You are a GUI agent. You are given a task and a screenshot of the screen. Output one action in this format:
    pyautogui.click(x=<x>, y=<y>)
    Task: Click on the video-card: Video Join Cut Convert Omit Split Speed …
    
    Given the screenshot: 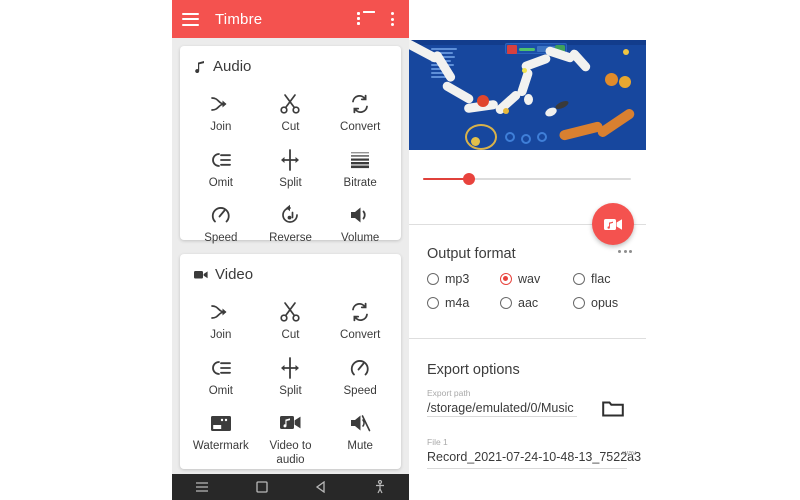 What is the action you would take?
    pyautogui.click(x=290, y=361)
    